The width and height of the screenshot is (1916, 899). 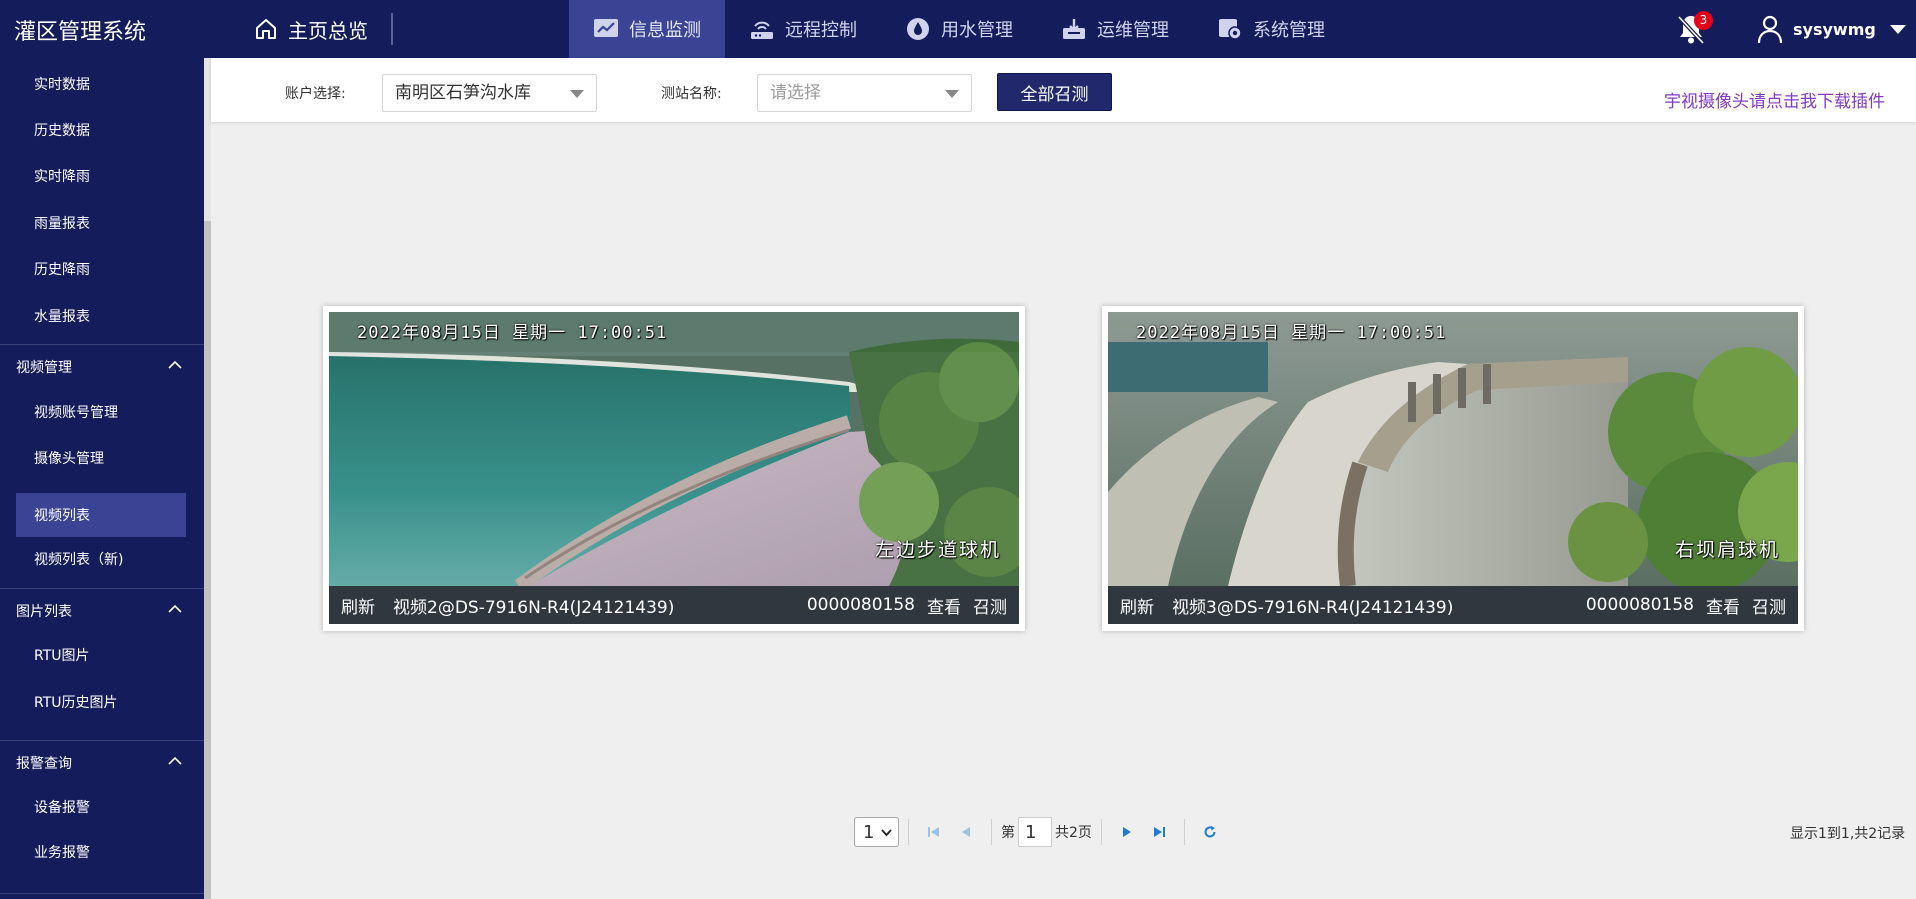 I want to click on nav-info-monitoring-label: 信息监测, so click(x=665, y=30).